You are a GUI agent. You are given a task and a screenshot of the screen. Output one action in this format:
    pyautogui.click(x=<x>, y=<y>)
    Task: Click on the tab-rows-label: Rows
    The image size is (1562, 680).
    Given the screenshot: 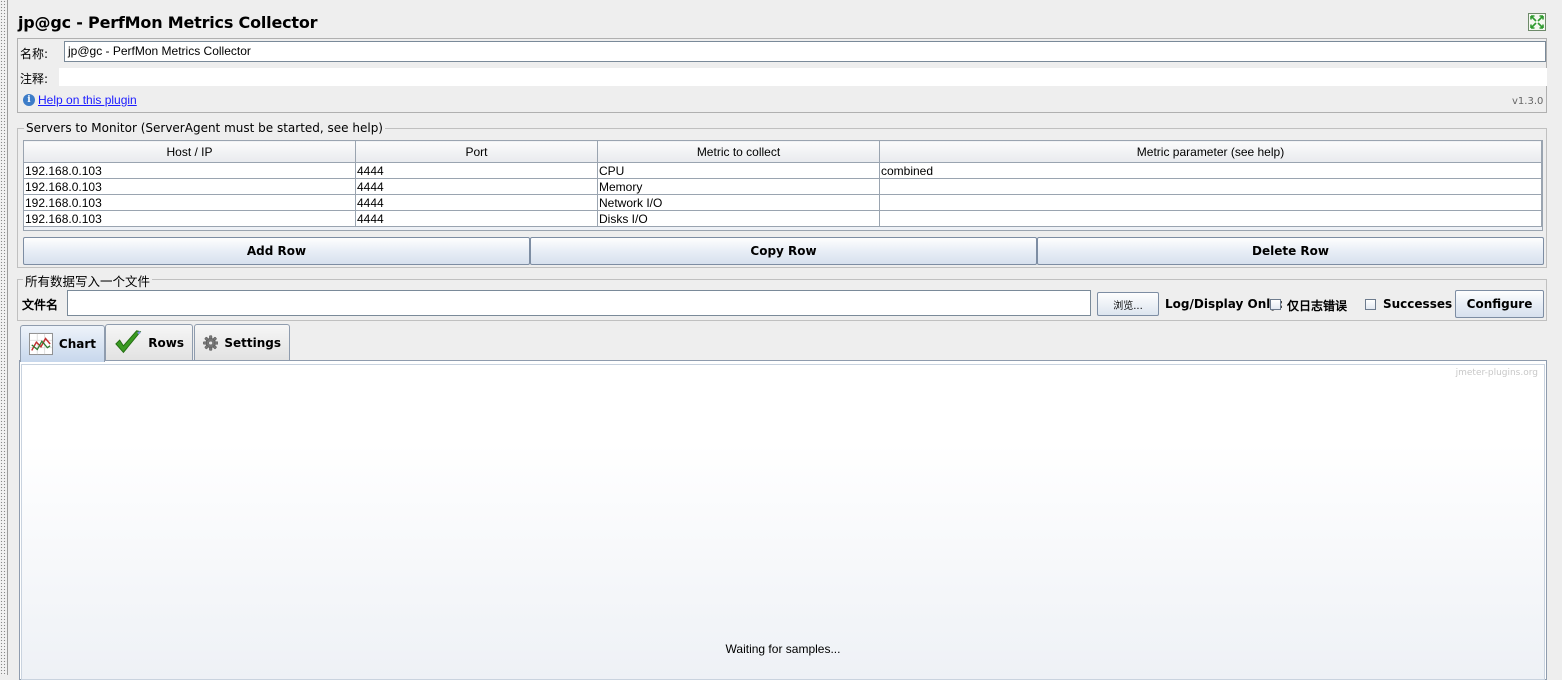 What is the action you would take?
    pyautogui.click(x=166, y=342)
    